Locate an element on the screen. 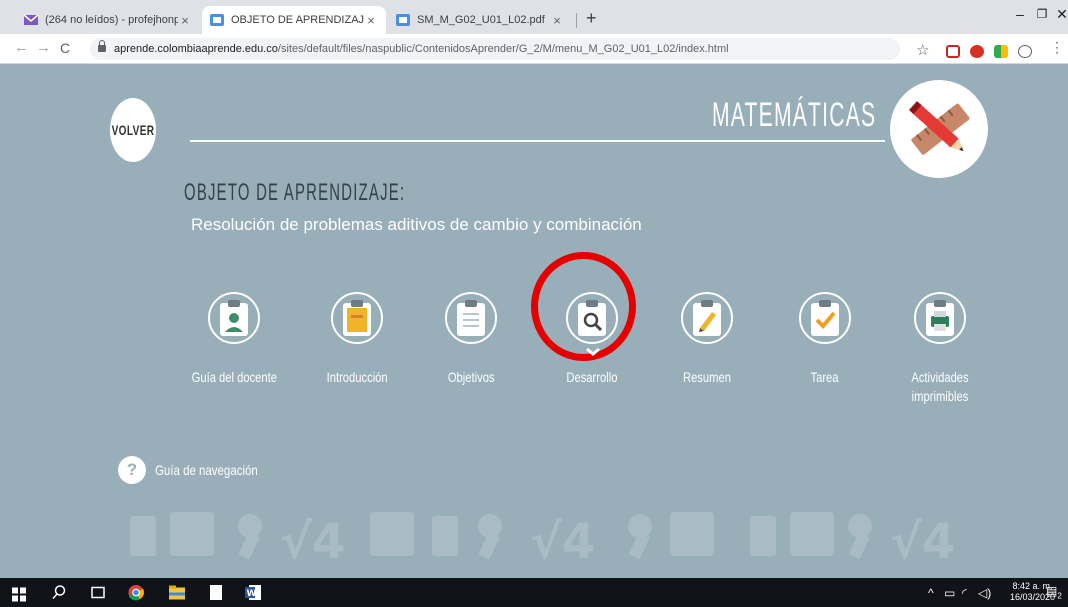 Image resolution: width=1068 pixels, height=607 pixels. menu-label: Desarrollo is located at coordinates (592, 377).